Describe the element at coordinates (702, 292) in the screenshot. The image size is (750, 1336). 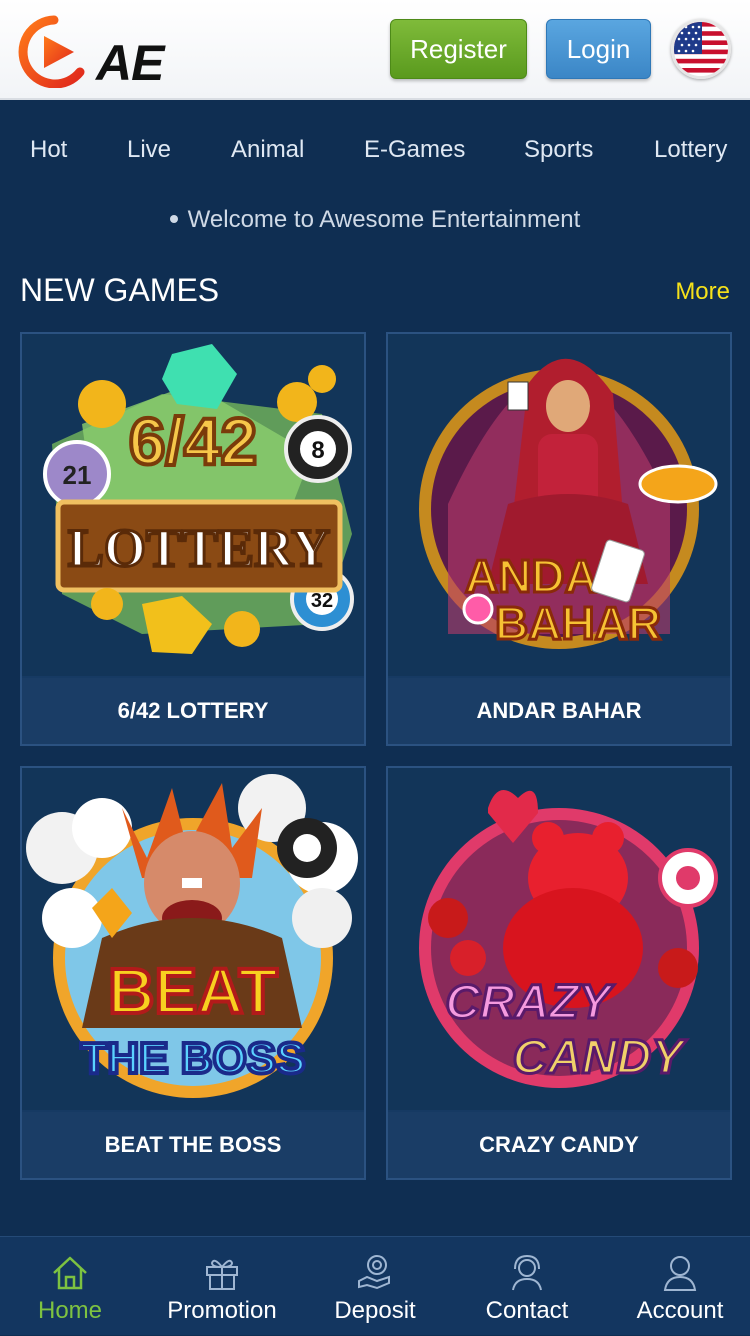
I see `more-link: More` at that location.